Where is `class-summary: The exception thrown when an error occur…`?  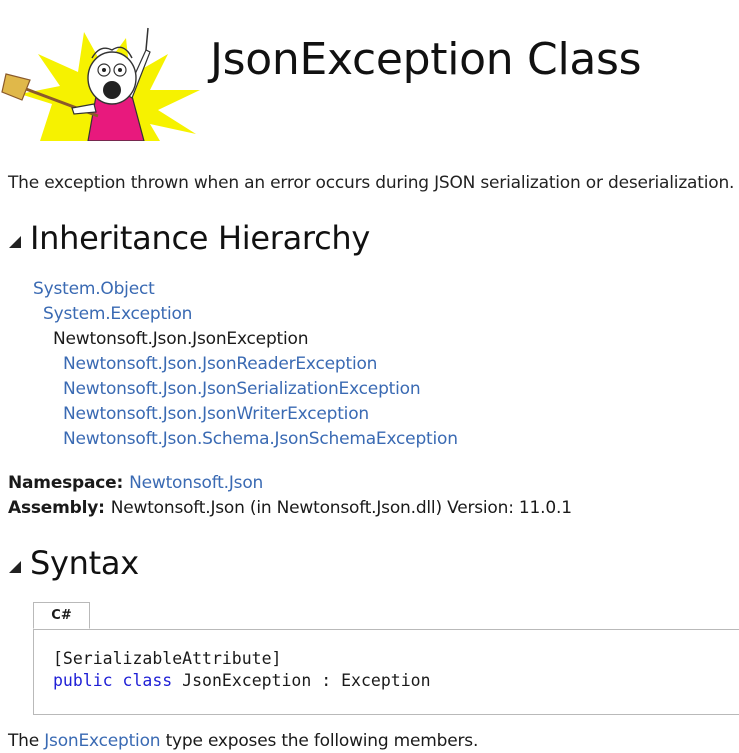
class-summary: The exception thrown when an error occur… is located at coordinates (371, 183).